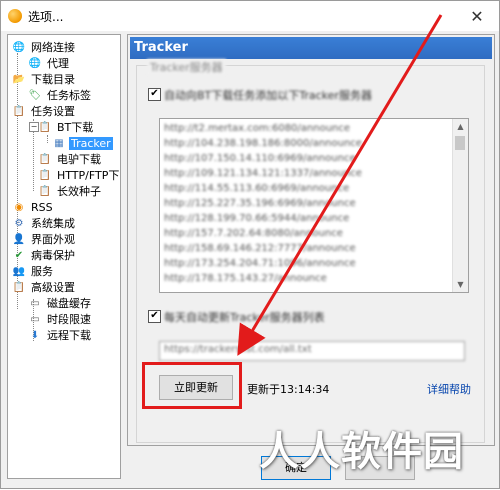 The height and width of the screenshot is (490, 500). Describe the element at coordinates (361, 452) in the screenshot. I see `watermark: 人人软件园` at that location.